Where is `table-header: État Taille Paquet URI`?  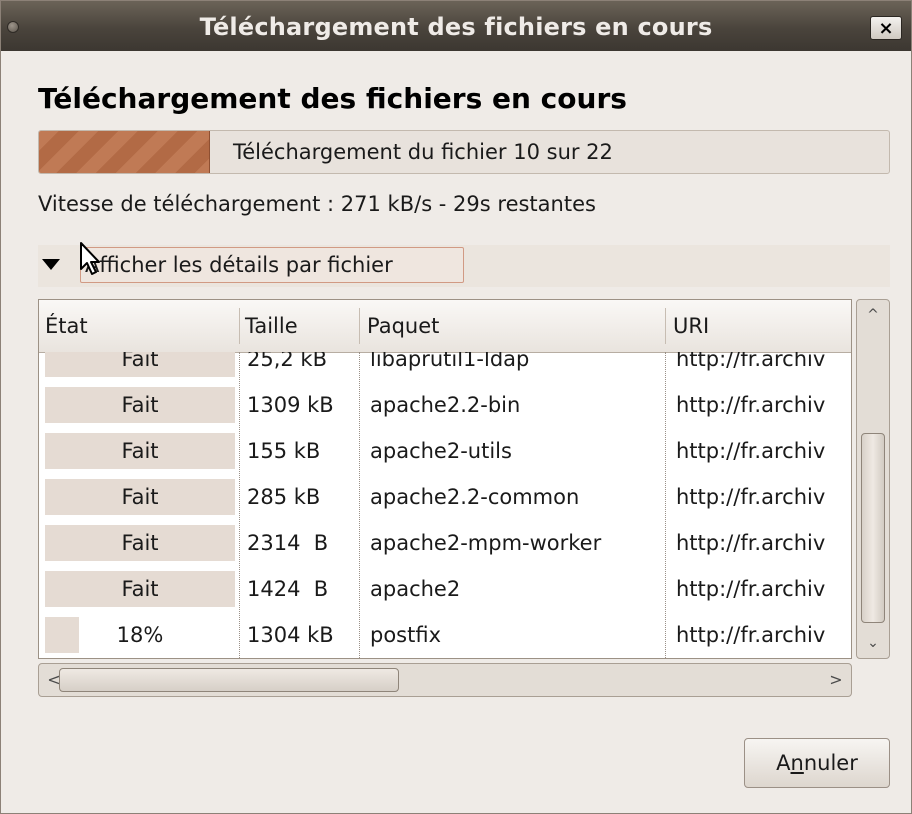 table-header: État Taille Paquet URI is located at coordinates (445, 326).